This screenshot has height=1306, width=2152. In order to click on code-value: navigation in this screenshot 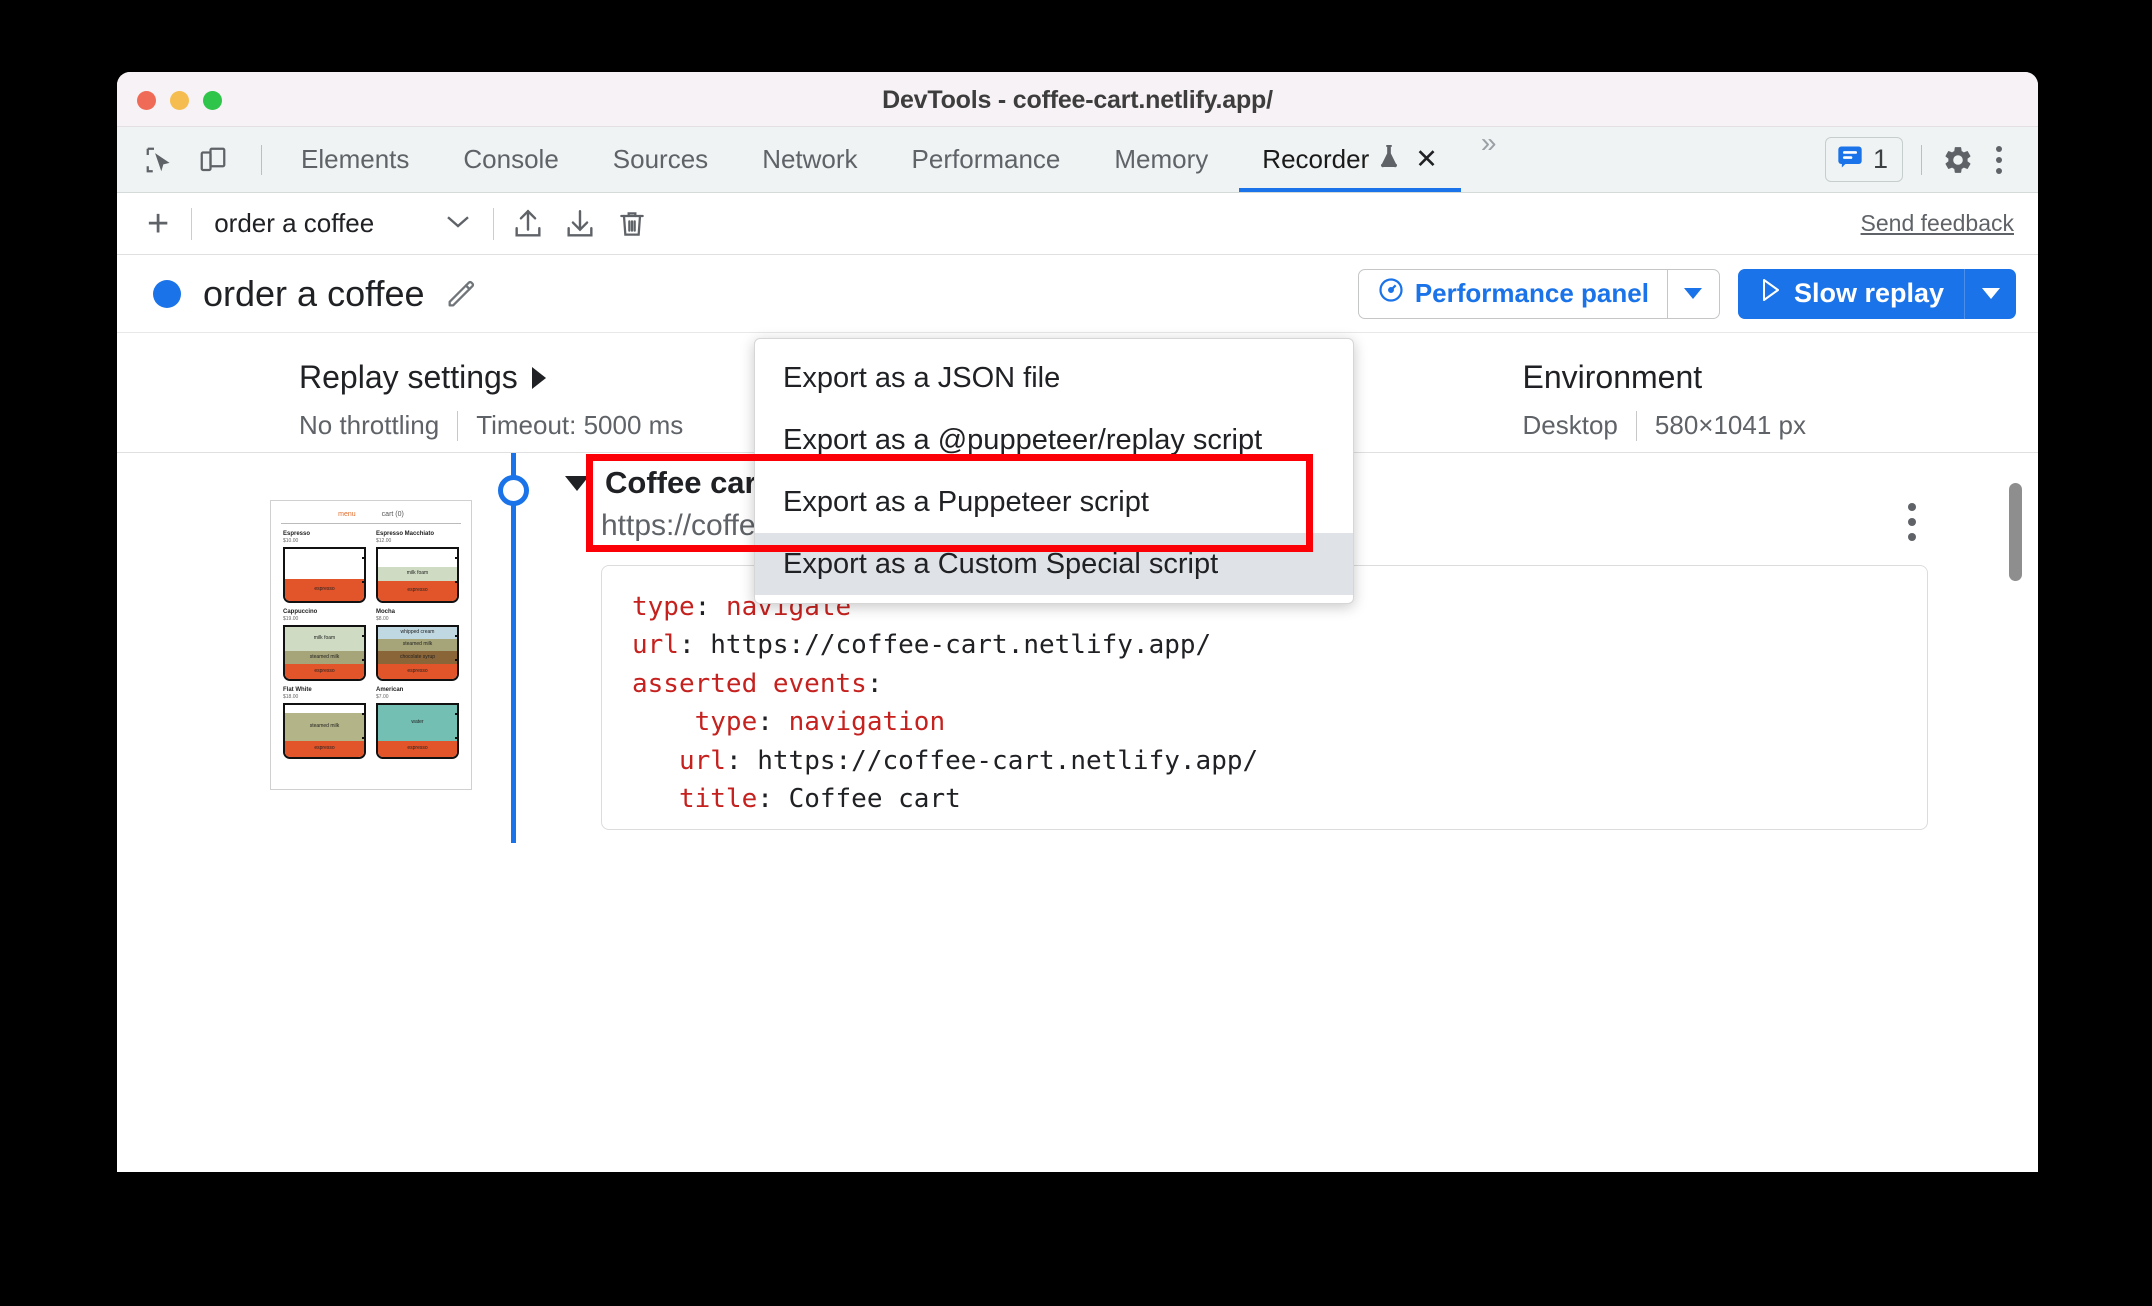, I will do `click(867, 722)`.